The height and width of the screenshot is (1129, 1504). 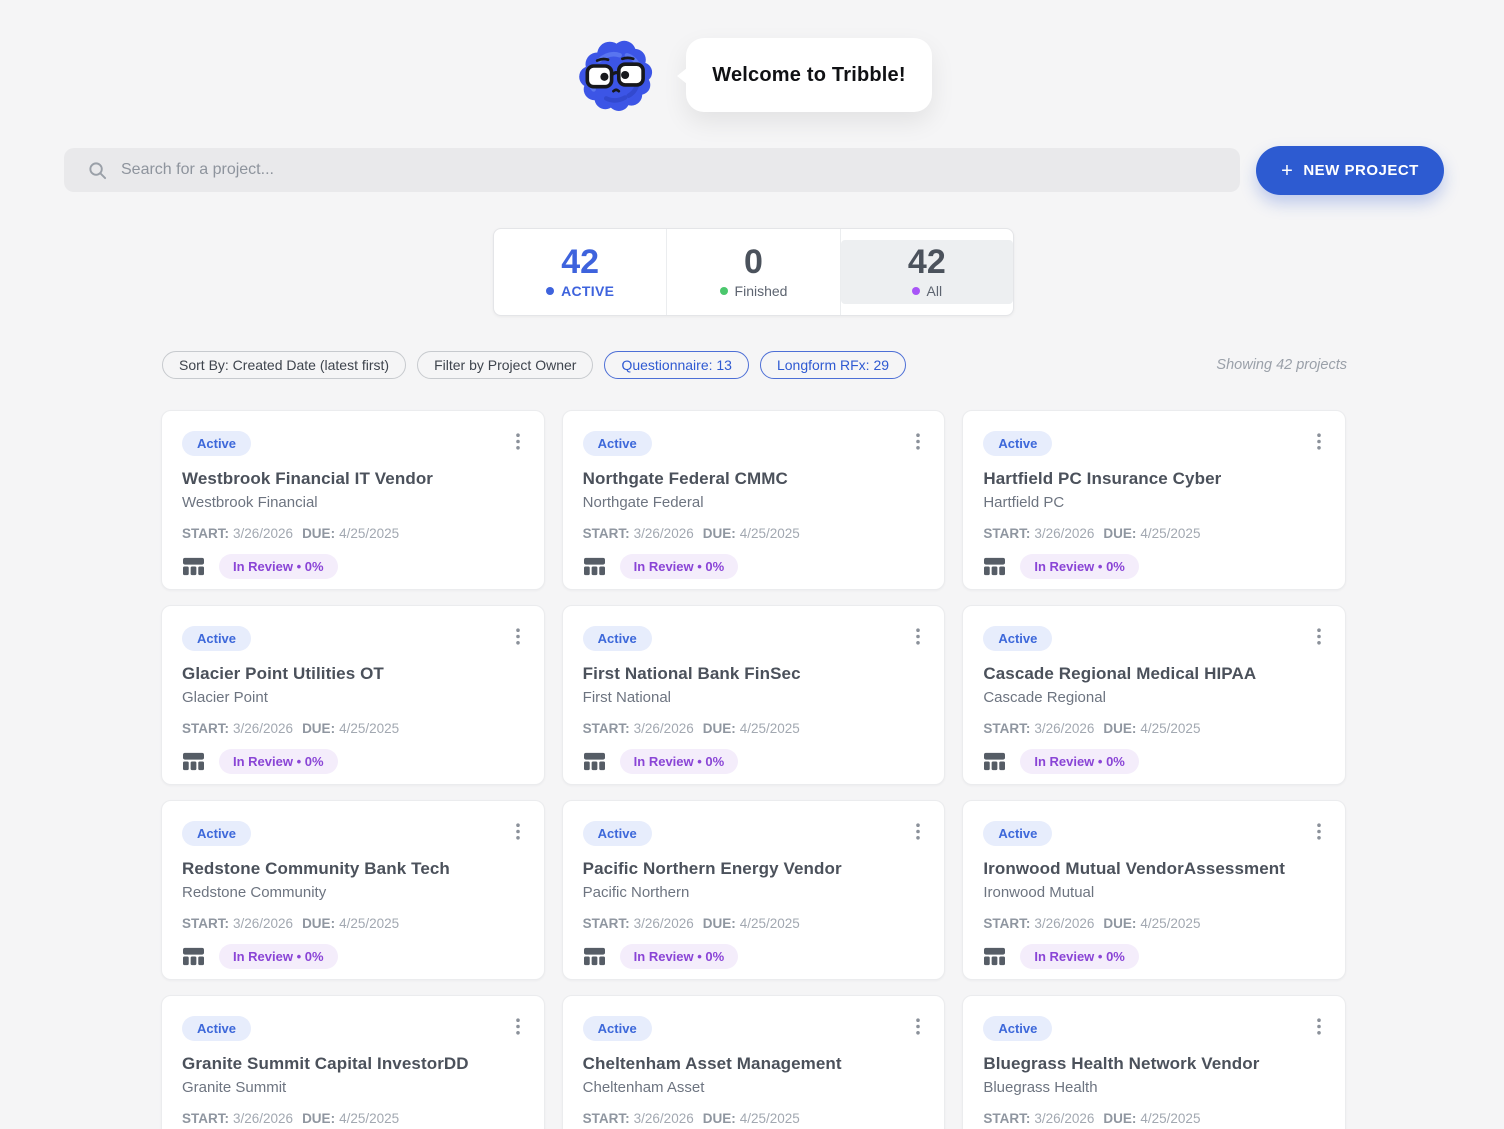 I want to click on active-dot-icon, so click(x=550, y=291).